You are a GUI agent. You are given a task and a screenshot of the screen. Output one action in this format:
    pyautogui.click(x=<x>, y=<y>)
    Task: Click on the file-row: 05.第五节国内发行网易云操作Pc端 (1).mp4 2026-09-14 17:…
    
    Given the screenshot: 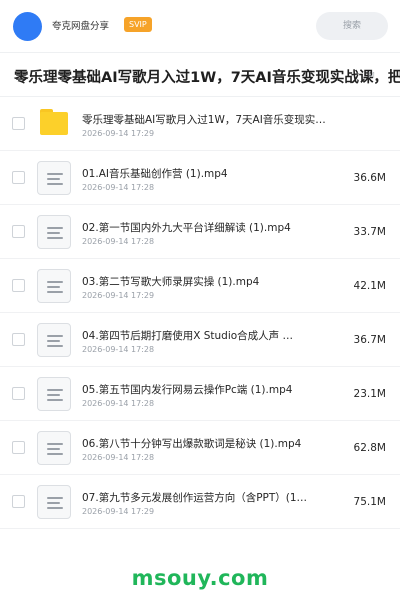 What is the action you would take?
    pyautogui.click(x=200, y=394)
    